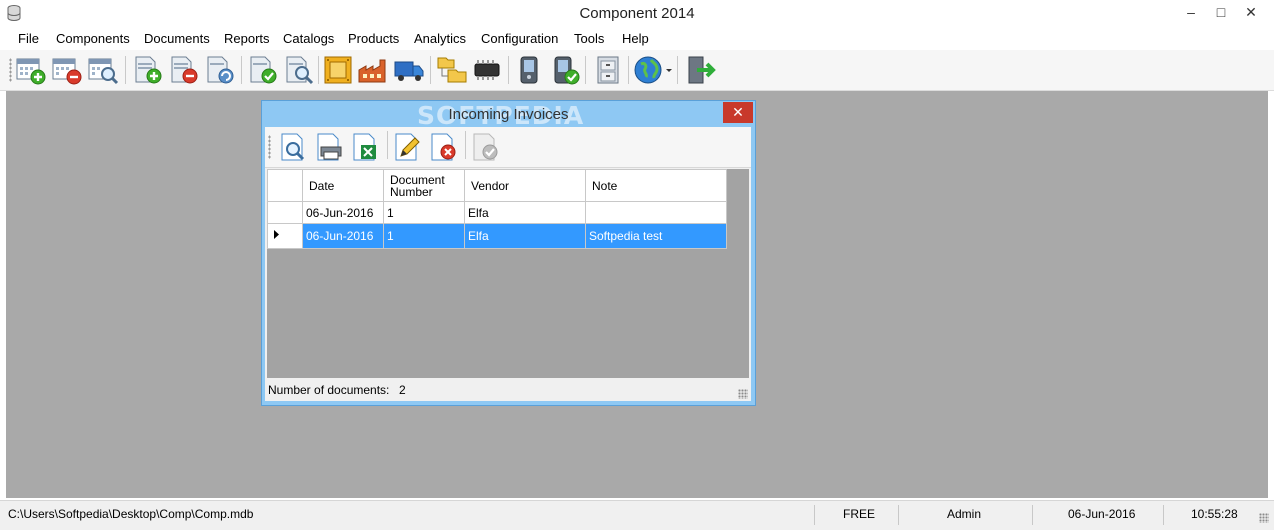 The width and height of the screenshot is (1274, 530). I want to click on menu-help: Help, so click(635, 38).